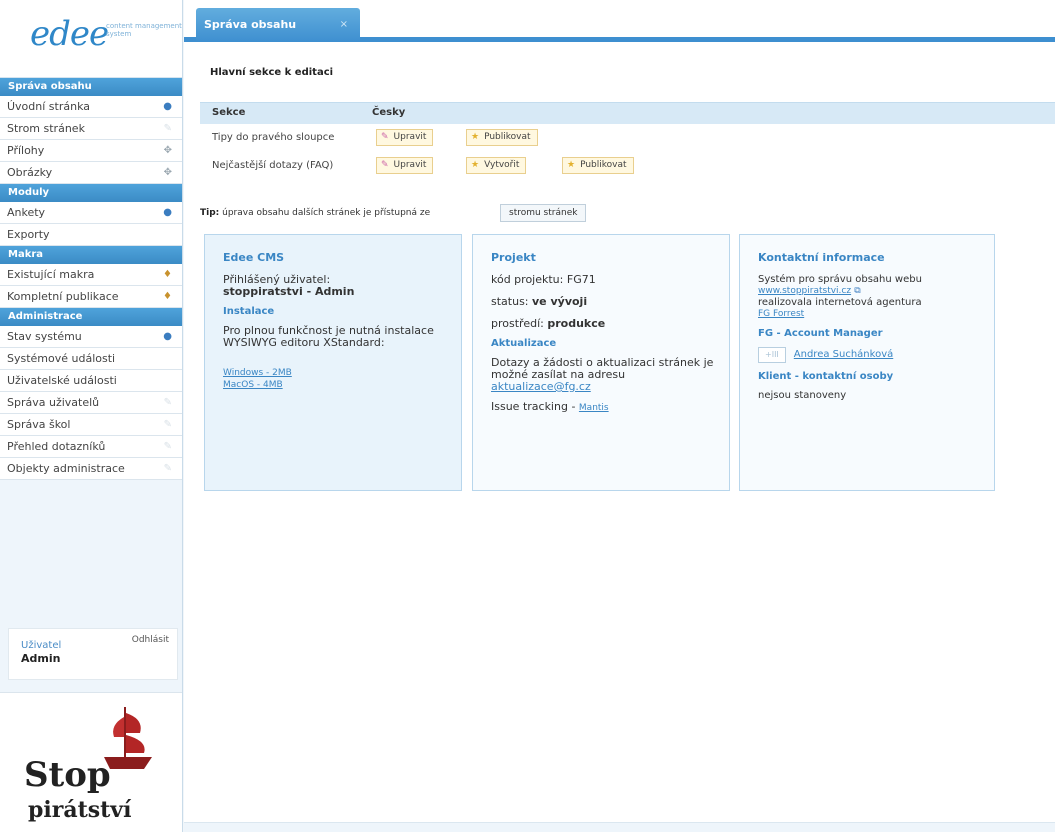 This screenshot has height=832, width=1055. What do you see at coordinates (167, 150) in the screenshot?
I see `attachment-icon: ✥` at bounding box center [167, 150].